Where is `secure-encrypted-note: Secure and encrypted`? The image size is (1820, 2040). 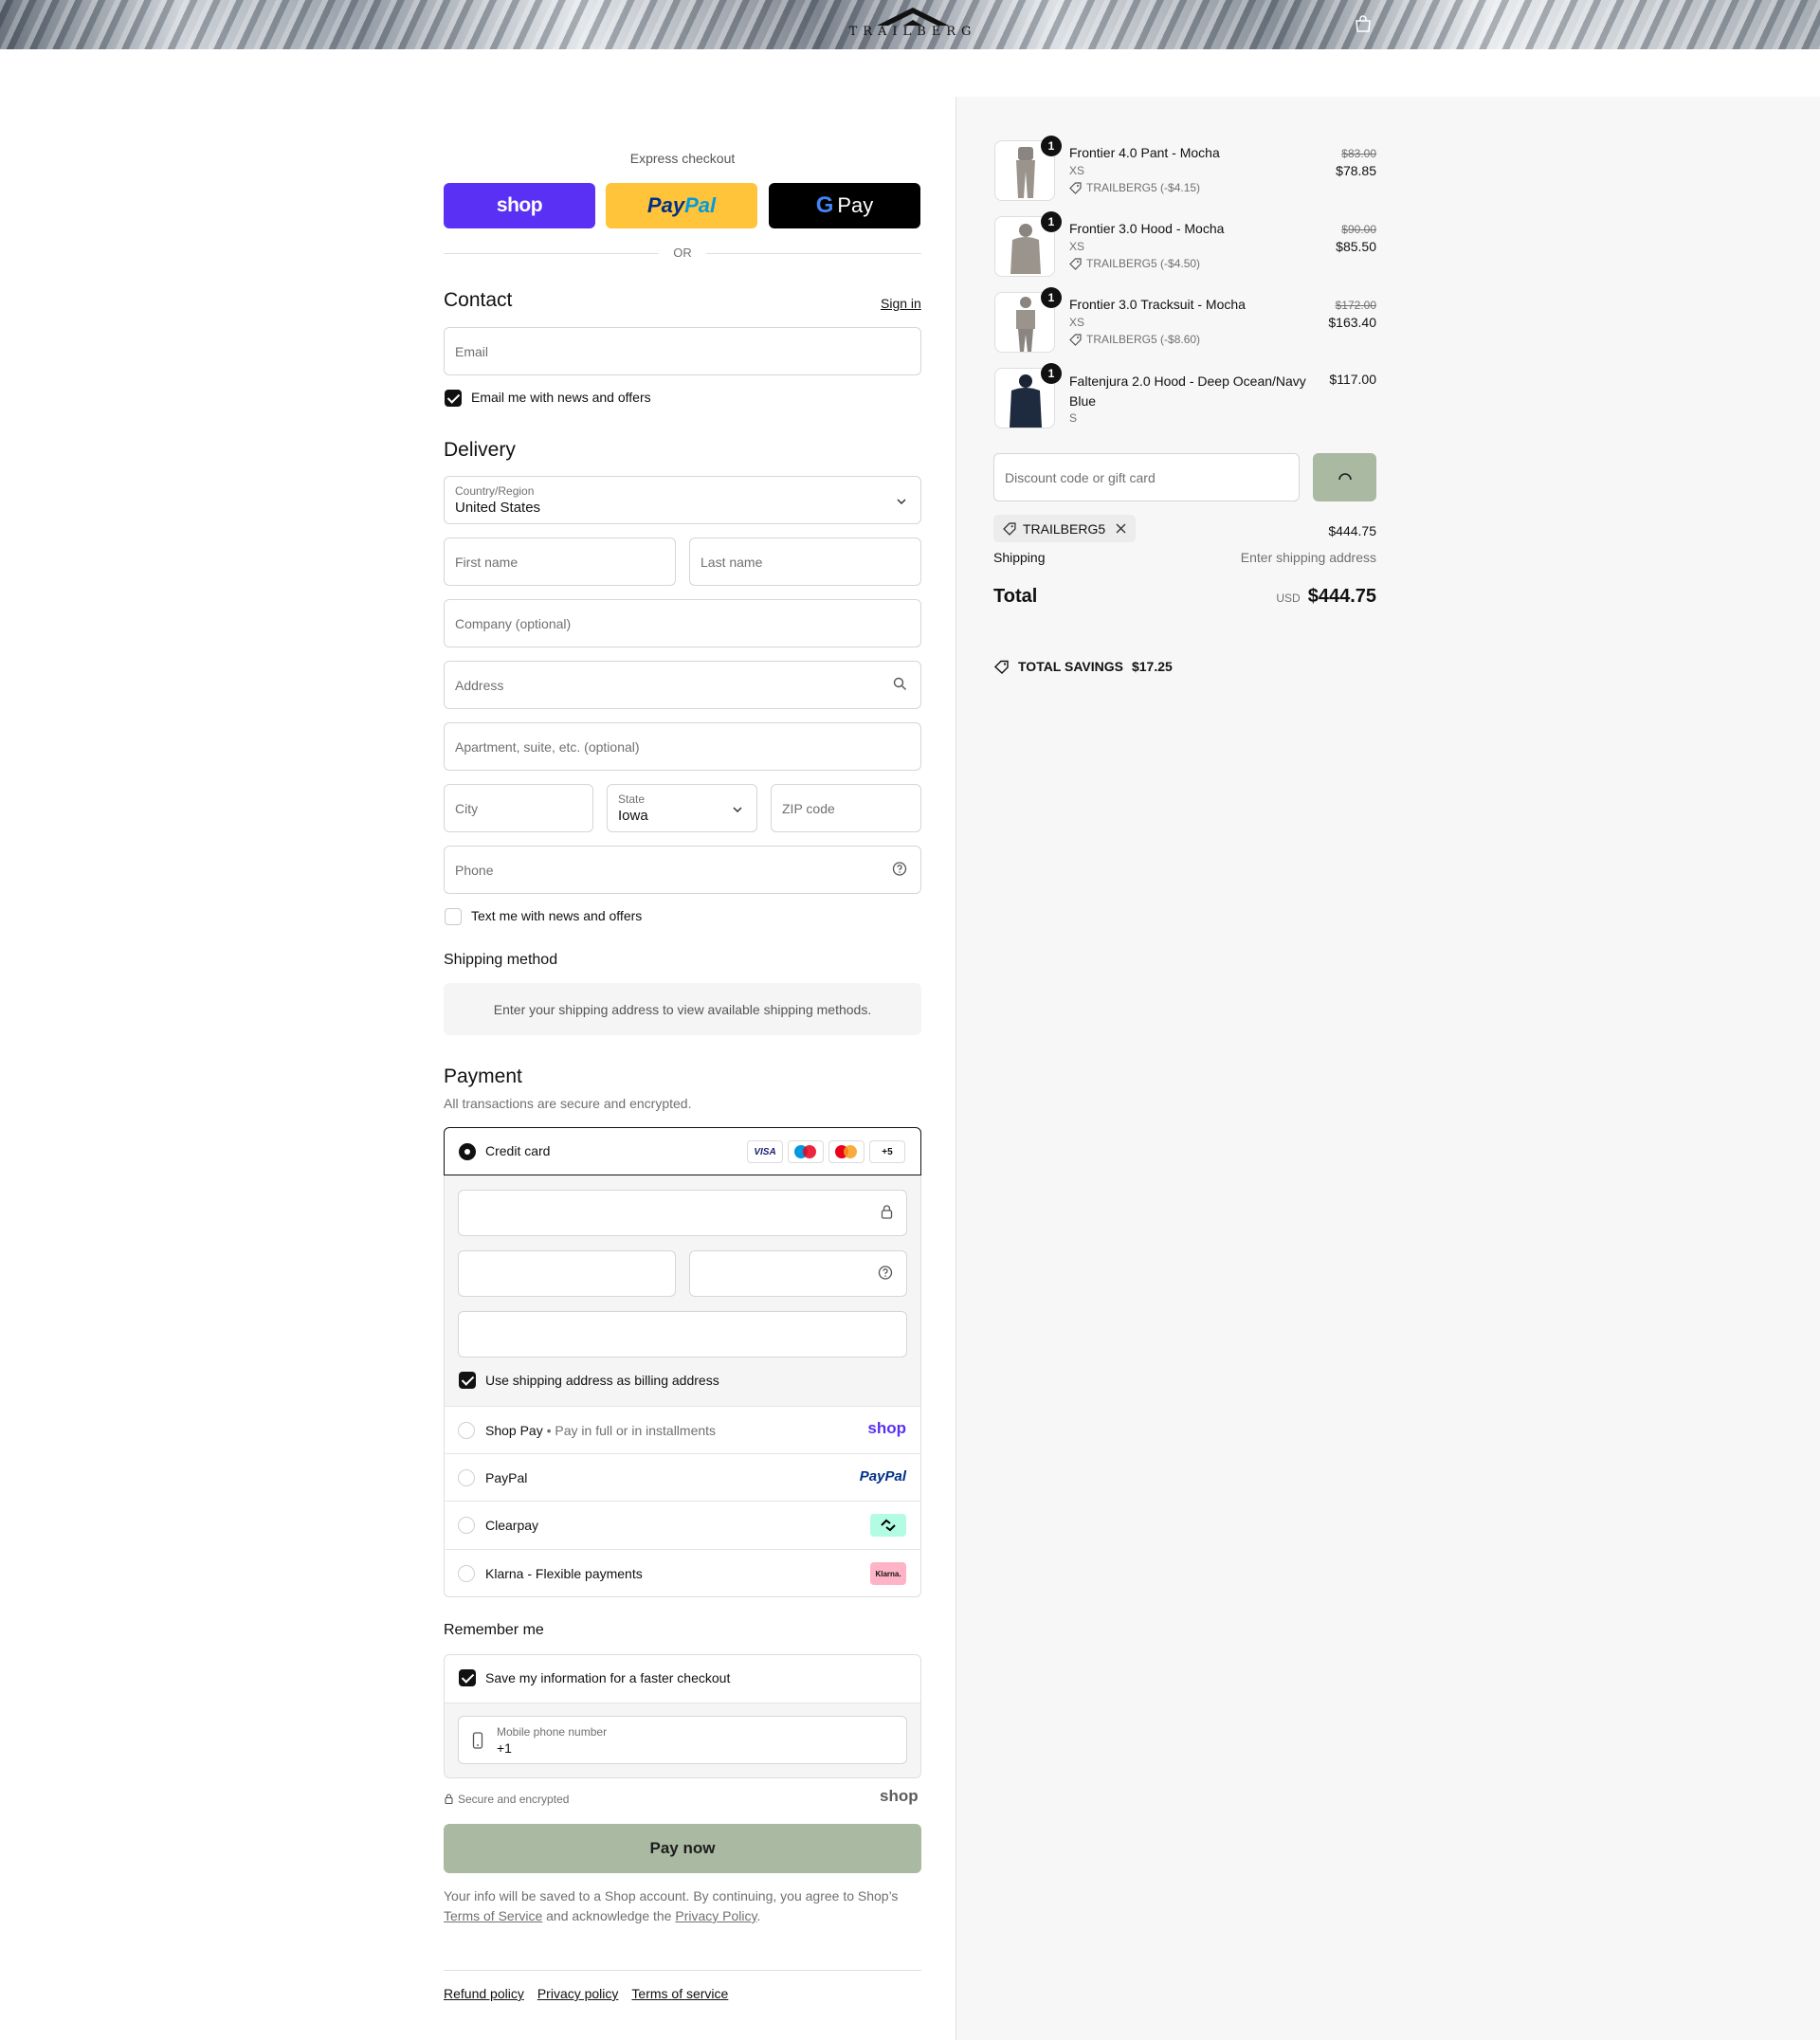 secure-encrypted-note: Secure and encrypted is located at coordinates (507, 1799).